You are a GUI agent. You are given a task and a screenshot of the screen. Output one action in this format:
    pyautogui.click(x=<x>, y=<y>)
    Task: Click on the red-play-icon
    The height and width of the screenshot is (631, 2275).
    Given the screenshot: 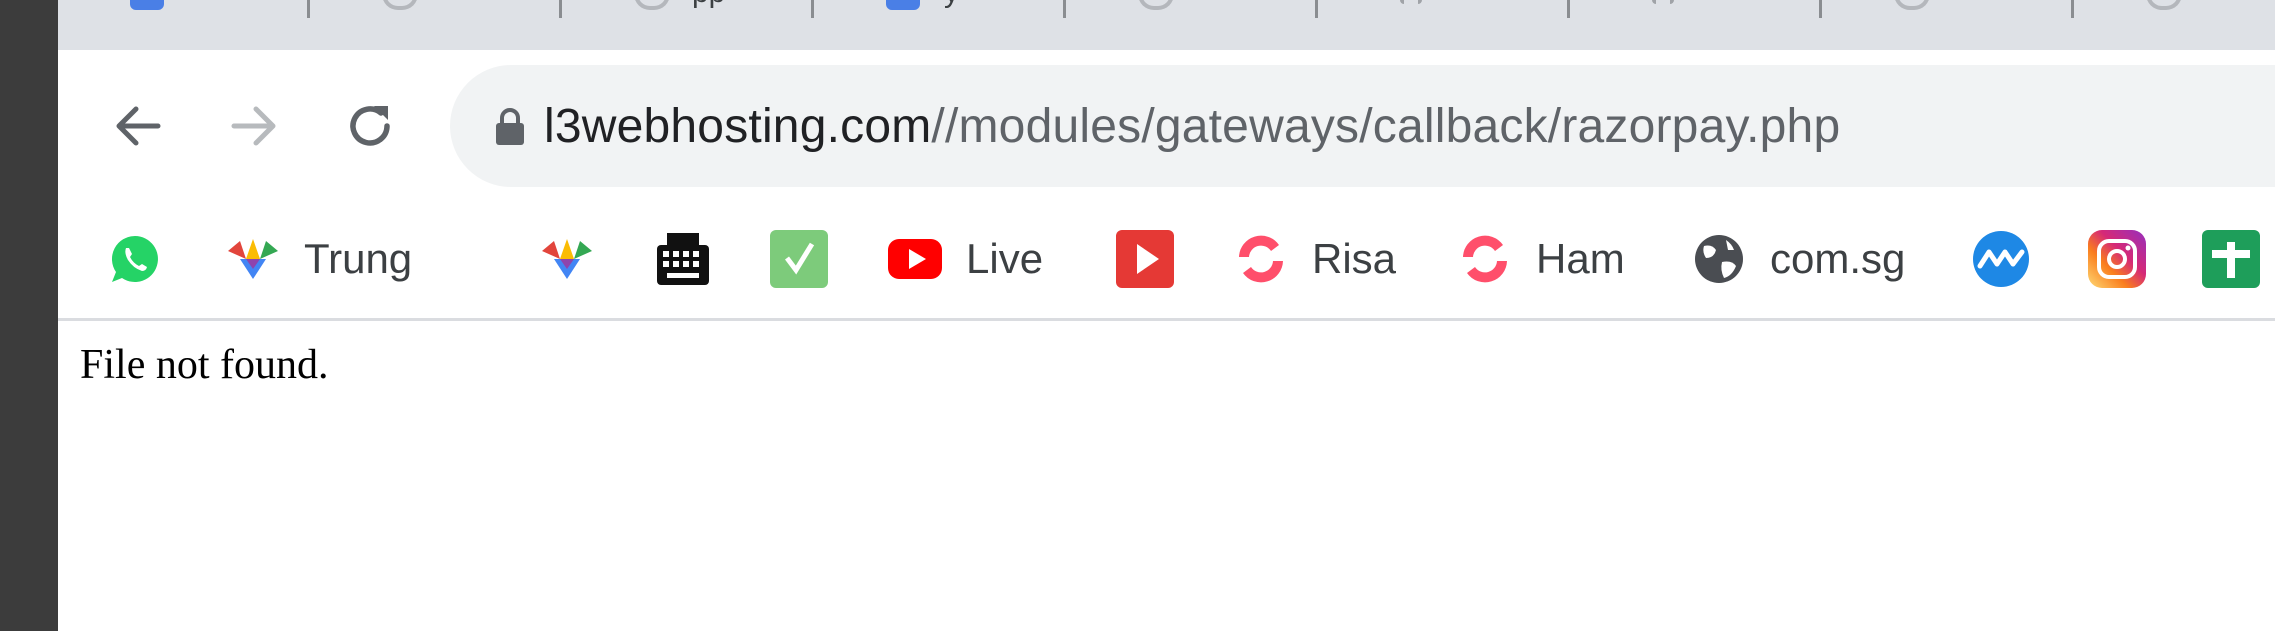 What is the action you would take?
    pyautogui.click(x=1145, y=259)
    